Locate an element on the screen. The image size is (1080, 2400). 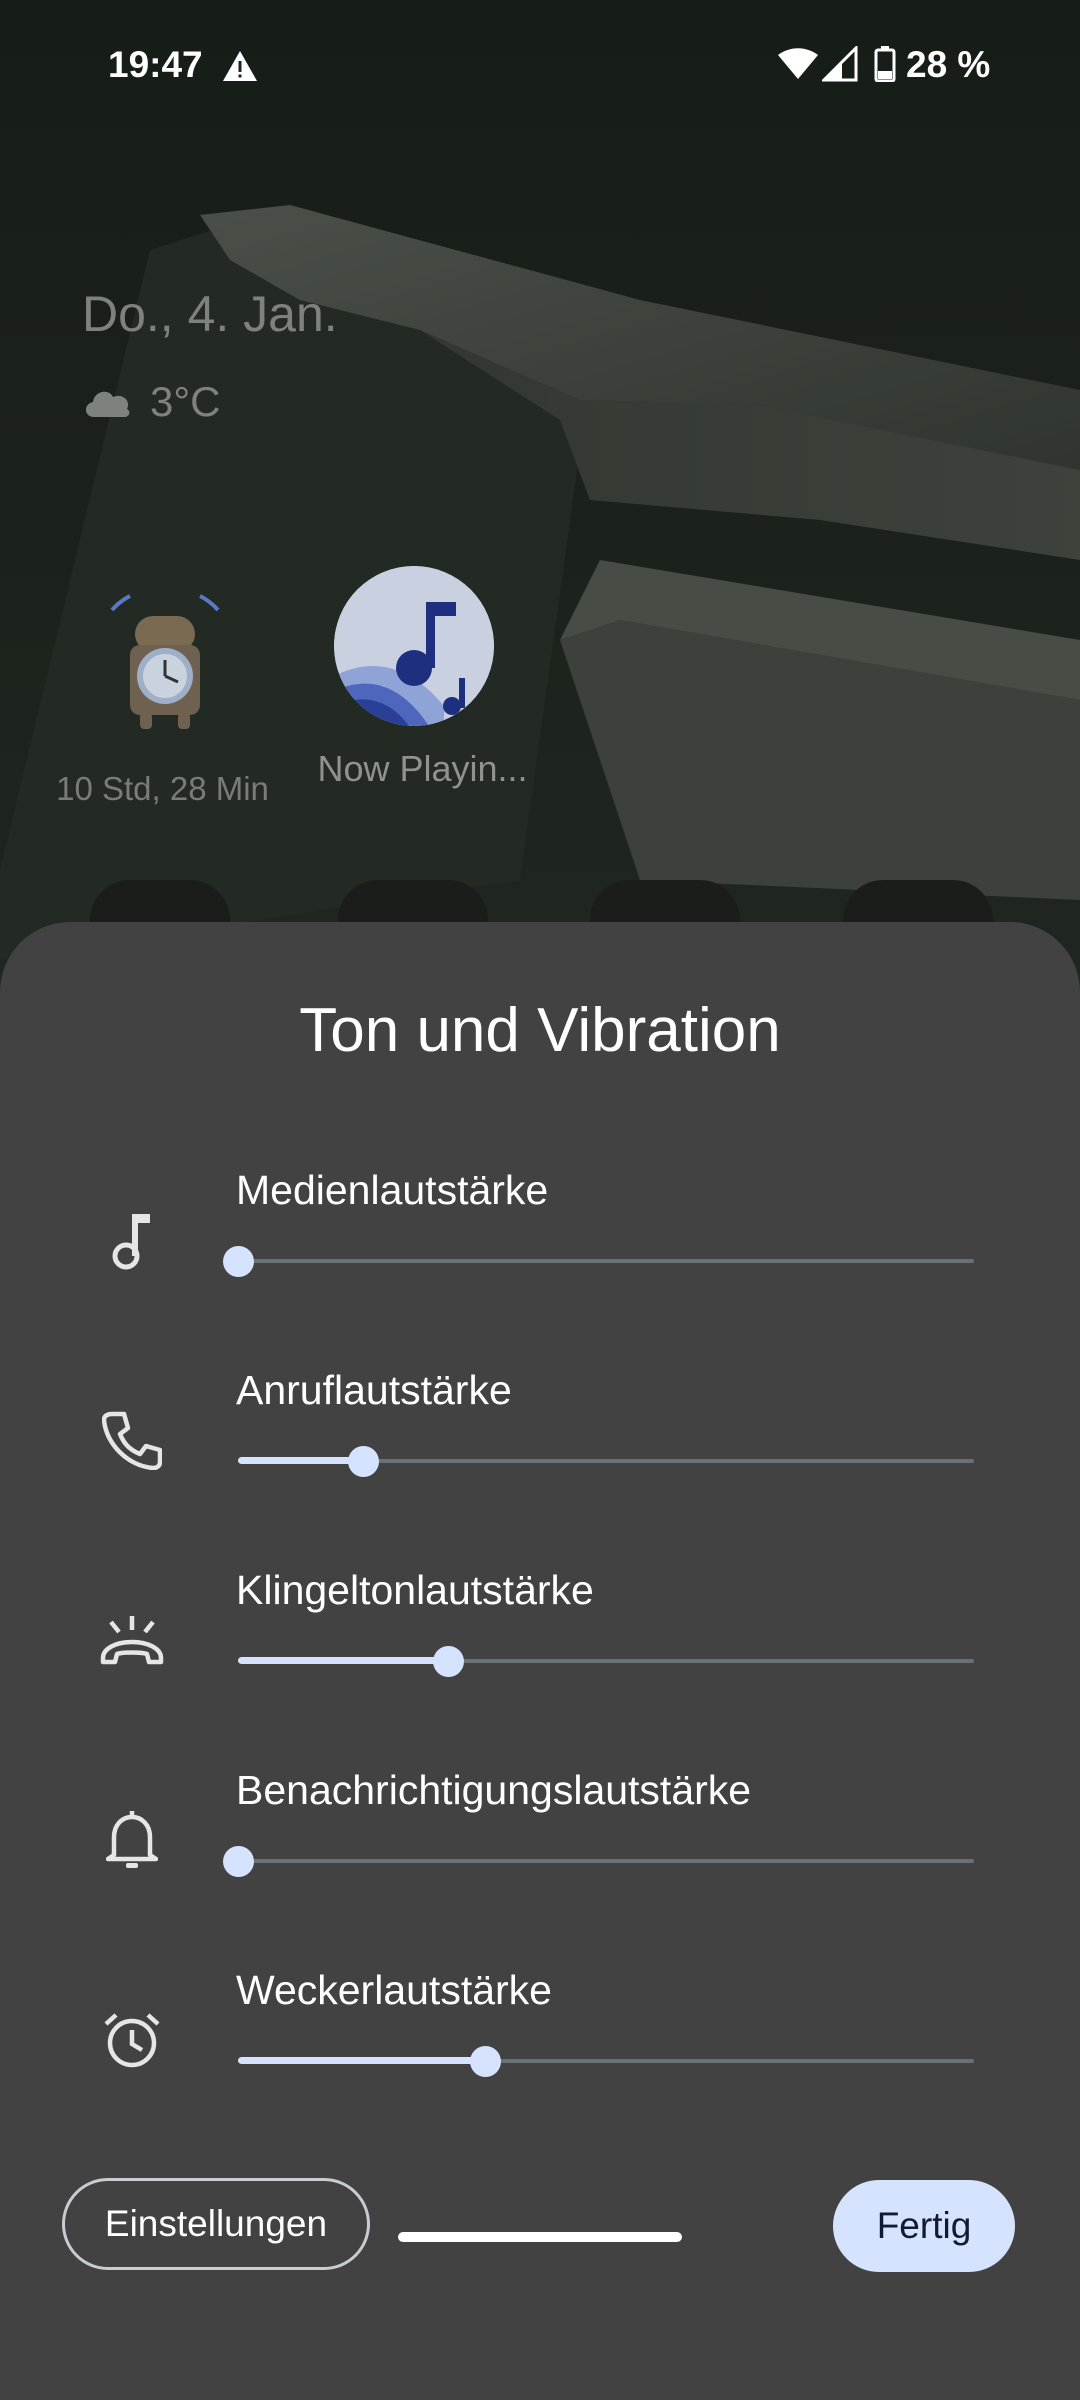
alert-triangle-icon is located at coordinates (240, 68).